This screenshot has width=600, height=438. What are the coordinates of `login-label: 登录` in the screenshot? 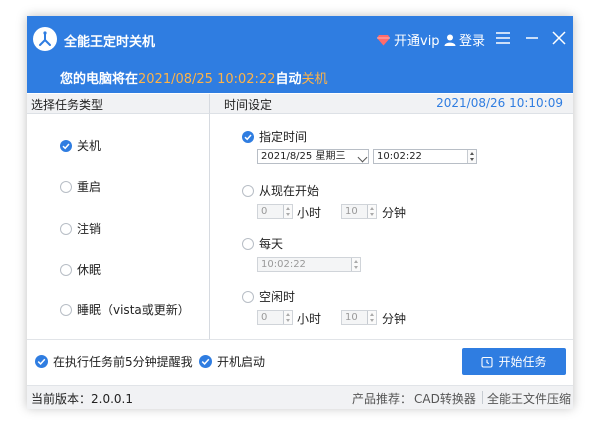 It's located at (472, 41).